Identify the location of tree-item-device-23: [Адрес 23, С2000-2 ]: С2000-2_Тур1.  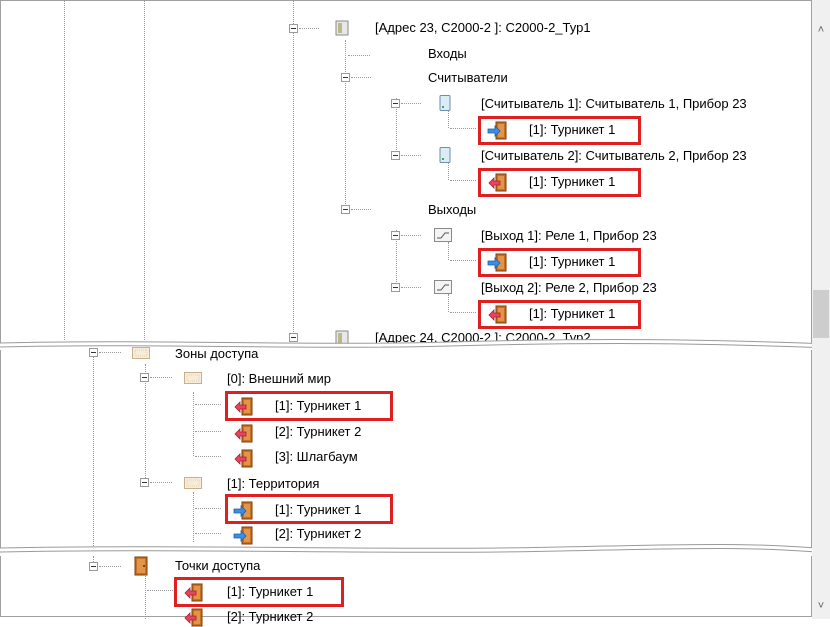
(483, 28).